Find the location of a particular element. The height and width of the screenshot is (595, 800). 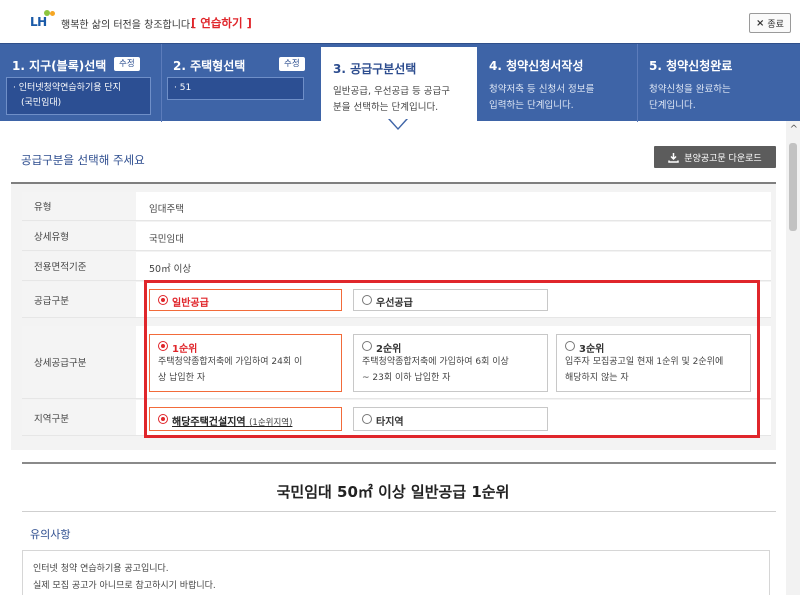

step-2-selection-box: · 51 is located at coordinates (235, 88).